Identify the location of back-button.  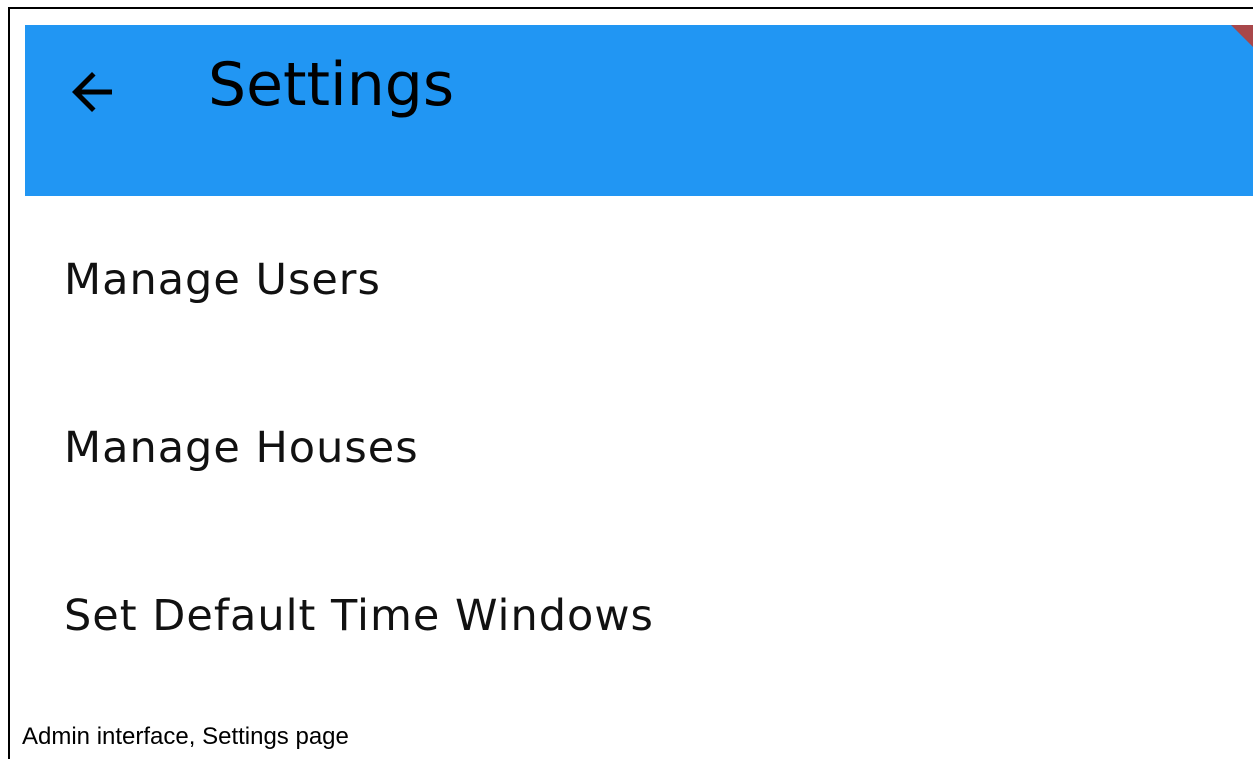
(92, 92).